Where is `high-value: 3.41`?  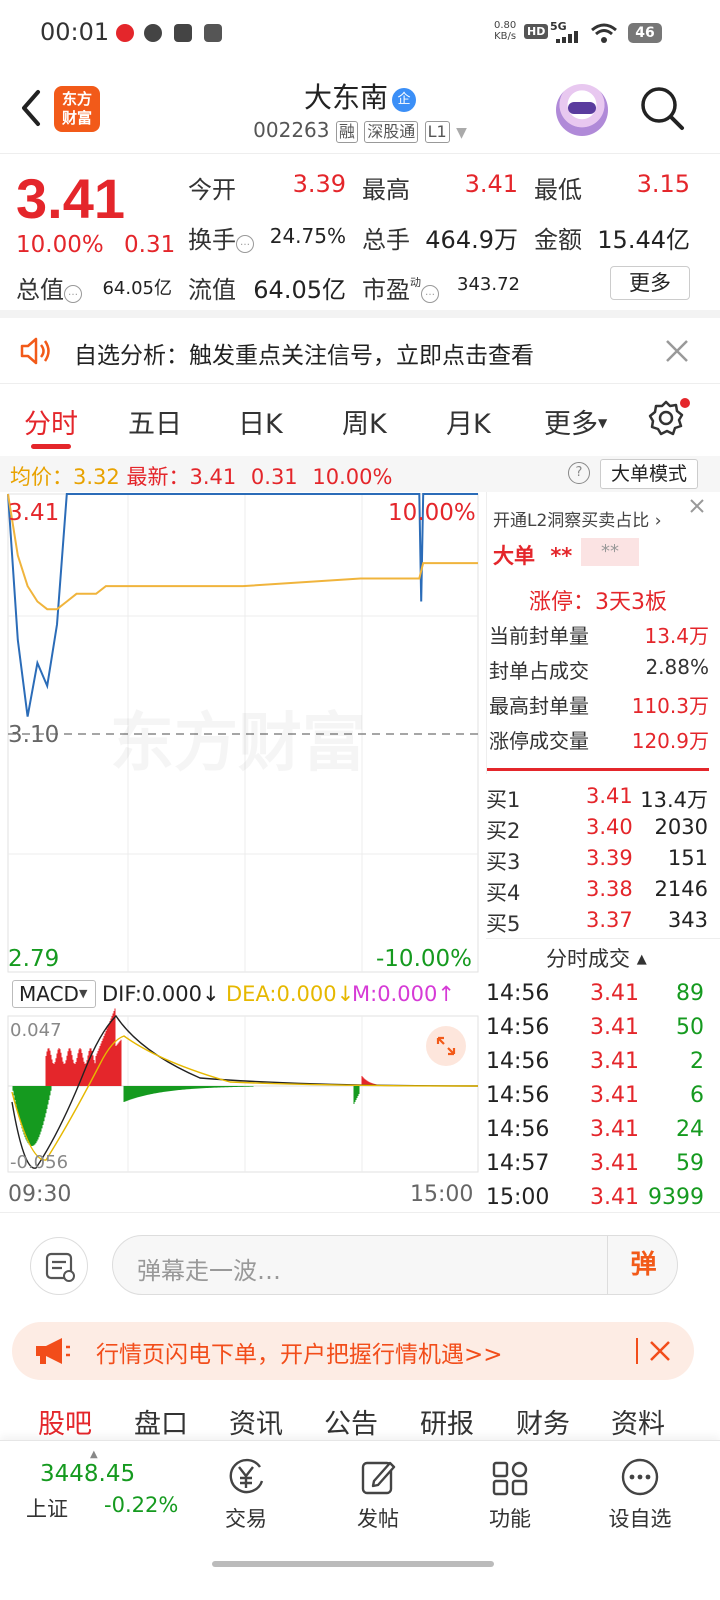
high-value: 3.41 is located at coordinates (491, 184).